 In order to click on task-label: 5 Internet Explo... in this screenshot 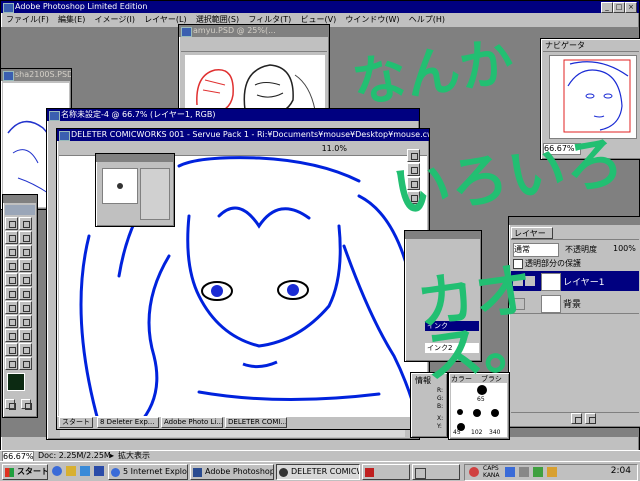, I will do `click(155, 471)`.